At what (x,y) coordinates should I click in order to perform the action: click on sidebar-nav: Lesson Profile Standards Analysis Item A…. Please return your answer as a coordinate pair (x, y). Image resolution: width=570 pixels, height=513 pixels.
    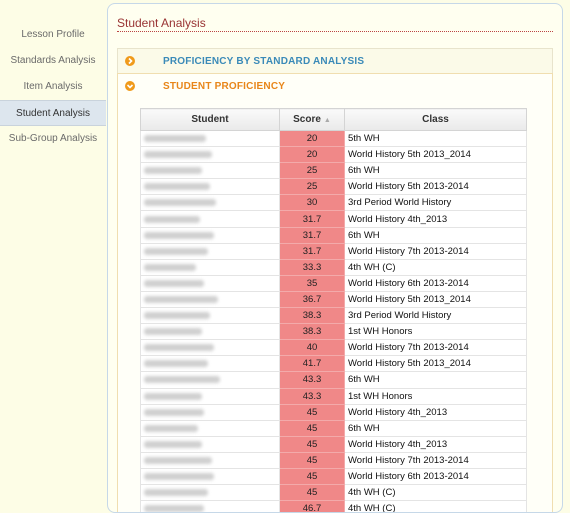
    Looking at the image, I should click on (53, 87).